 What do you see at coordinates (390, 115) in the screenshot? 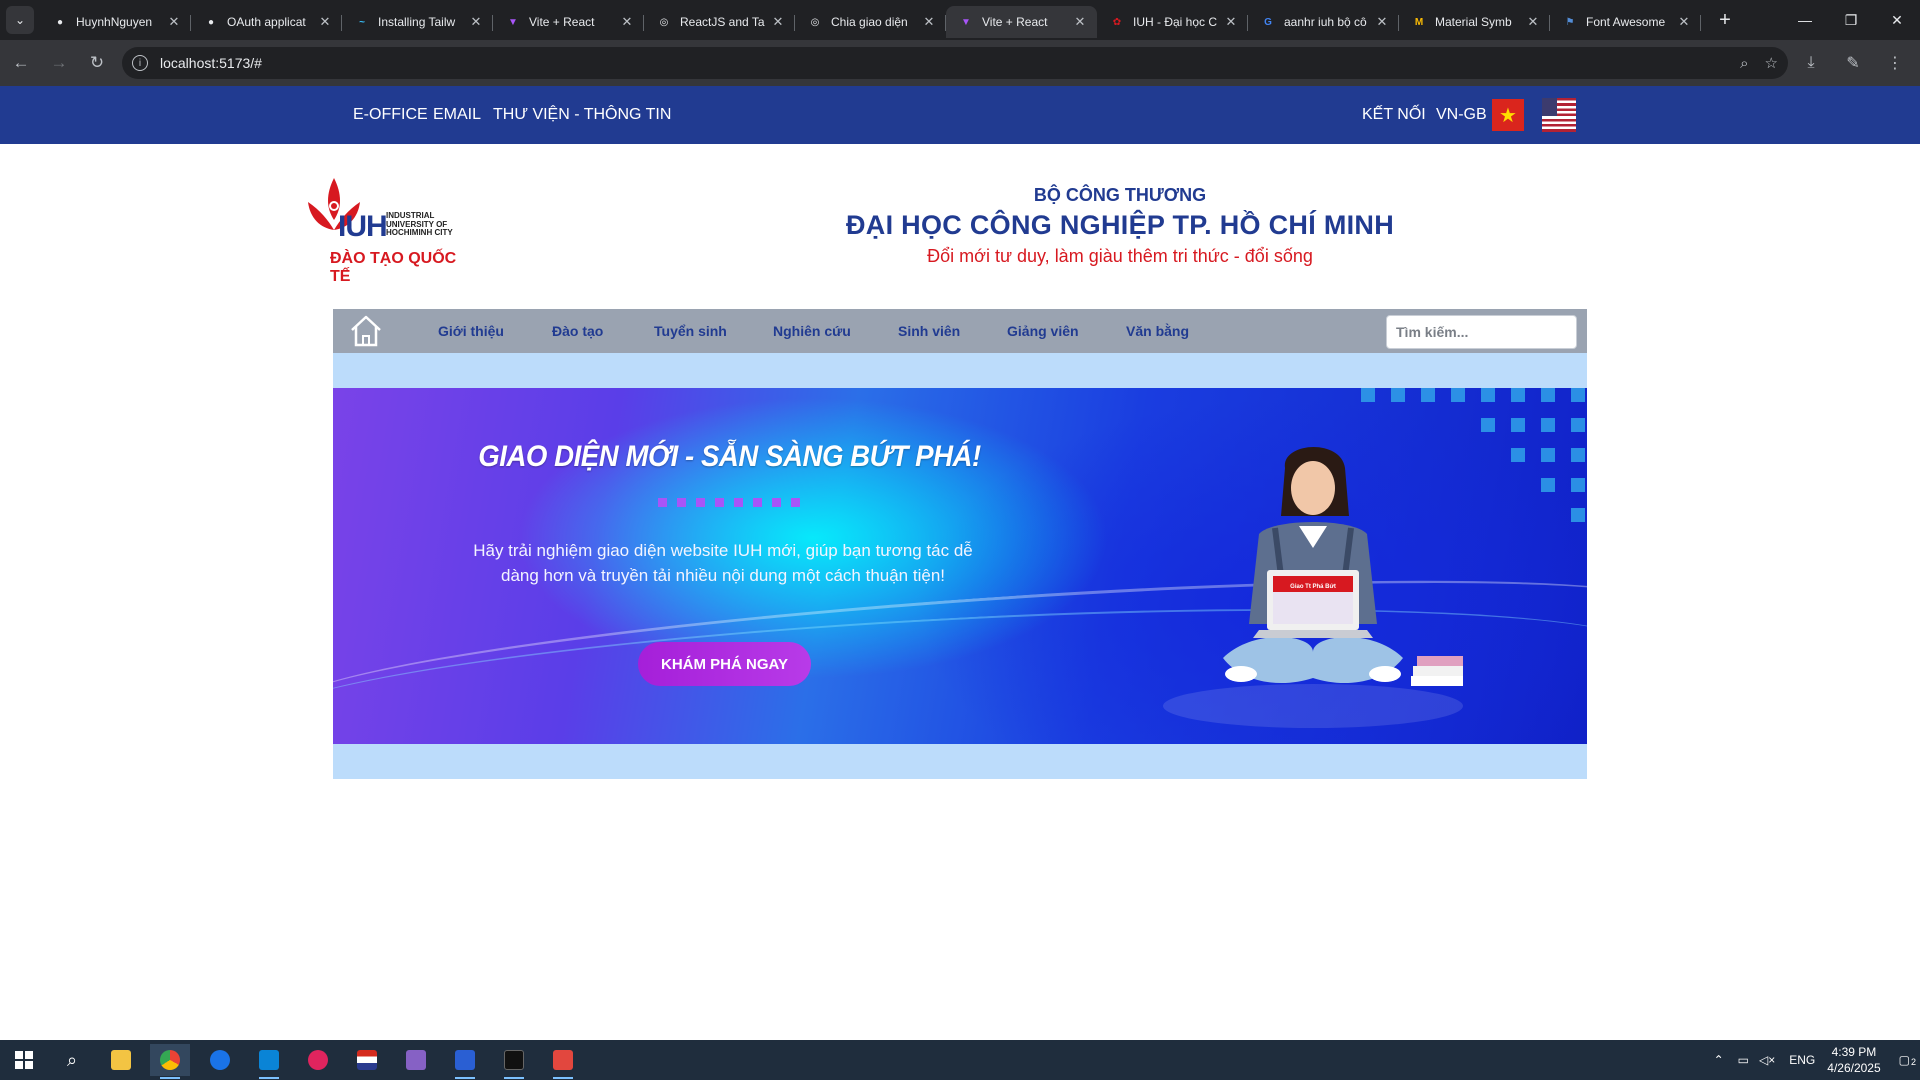
I see `topbar-link-eoffice: E-OFFICE` at bounding box center [390, 115].